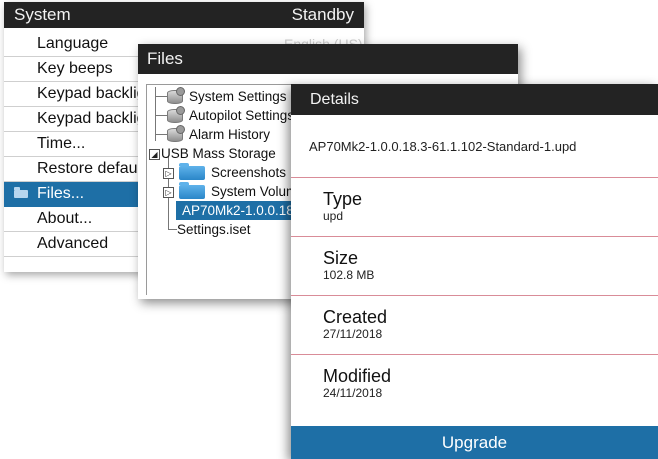 The width and height of the screenshot is (658, 459). Describe the element at coordinates (184, 15) in the screenshot. I see `system-header: System Standby` at that location.